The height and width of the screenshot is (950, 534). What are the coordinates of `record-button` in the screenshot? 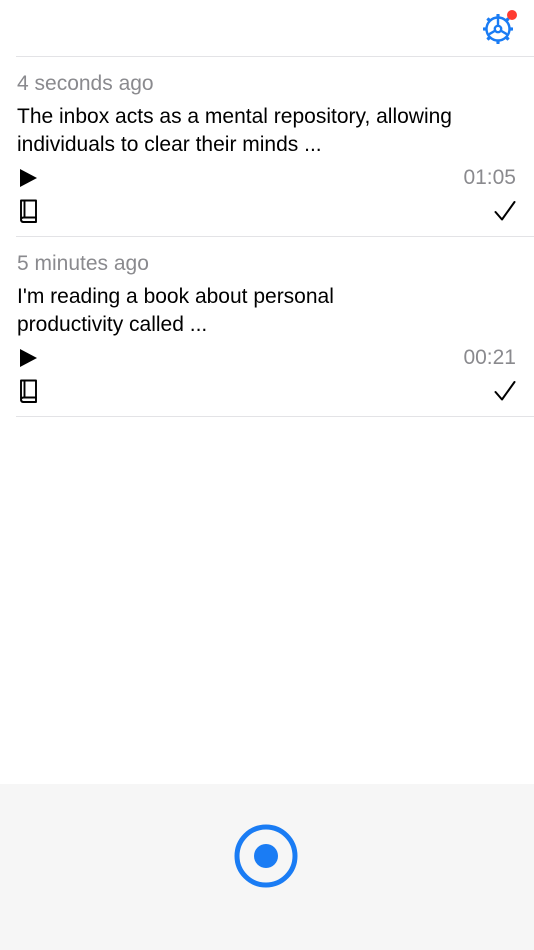 It's located at (266, 856).